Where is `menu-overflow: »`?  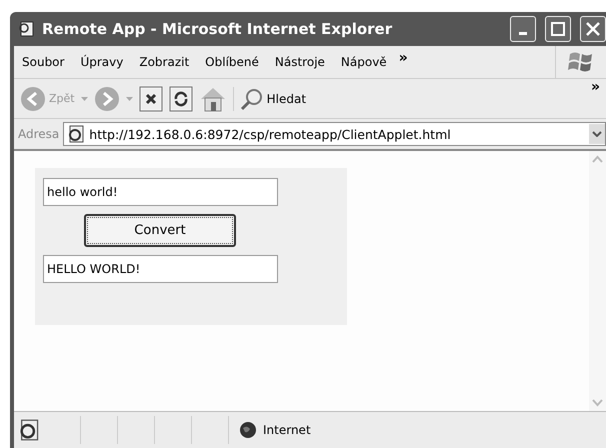
menu-overflow: » is located at coordinates (404, 58).